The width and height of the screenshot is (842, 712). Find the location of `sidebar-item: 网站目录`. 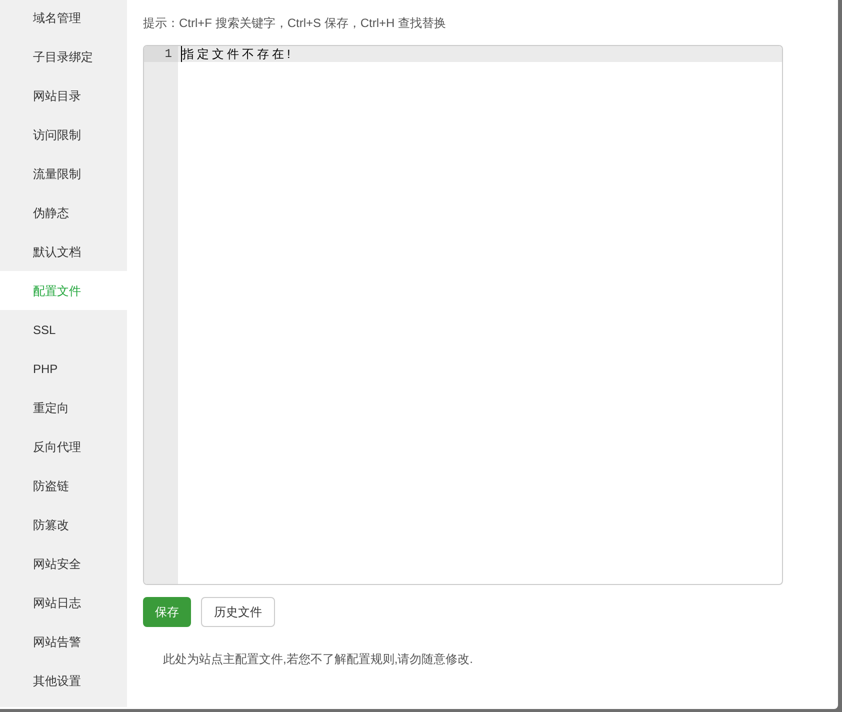

sidebar-item: 网站目录 is located at coordinates (63, 95).